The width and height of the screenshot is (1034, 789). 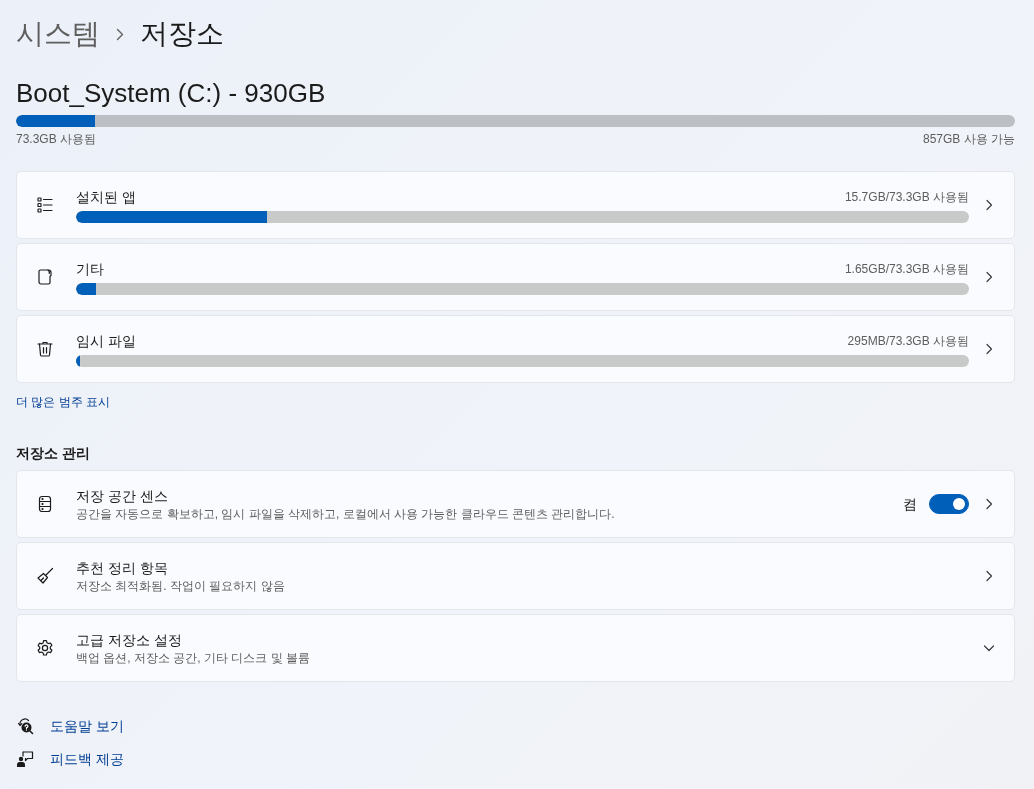 What do you see at coordinates (25, 726) in the screenshot?
I see `help-icon` at bounding box center [25, 726].